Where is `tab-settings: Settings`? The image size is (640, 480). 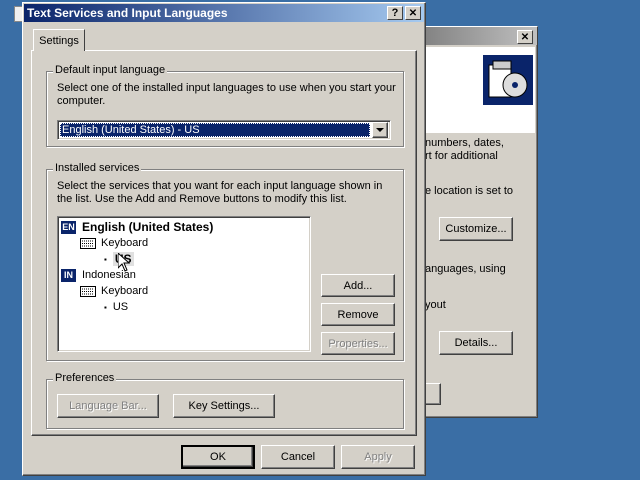
tab-settings: Settings is located at coordinates (59, 40).